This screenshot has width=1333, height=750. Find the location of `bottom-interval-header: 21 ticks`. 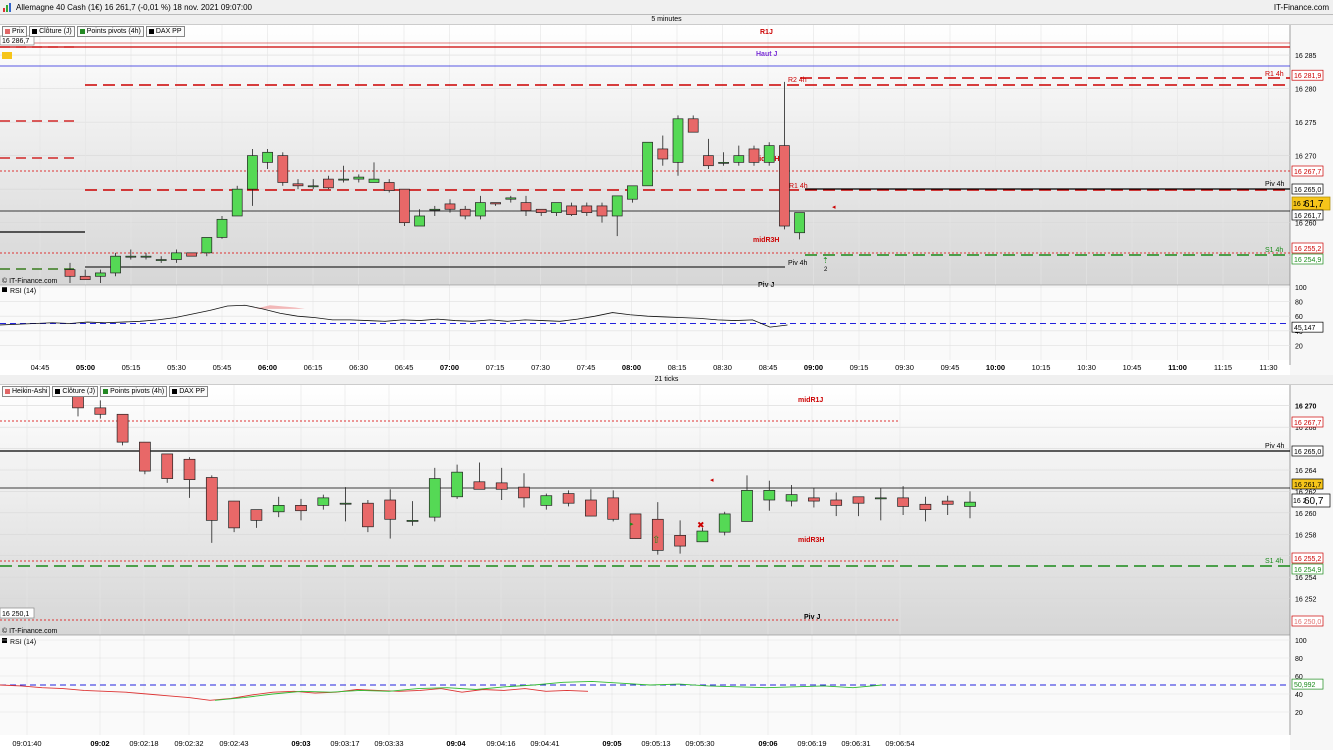

bottom-interval-header: 21 ticks is located at coordinates (666, 380).